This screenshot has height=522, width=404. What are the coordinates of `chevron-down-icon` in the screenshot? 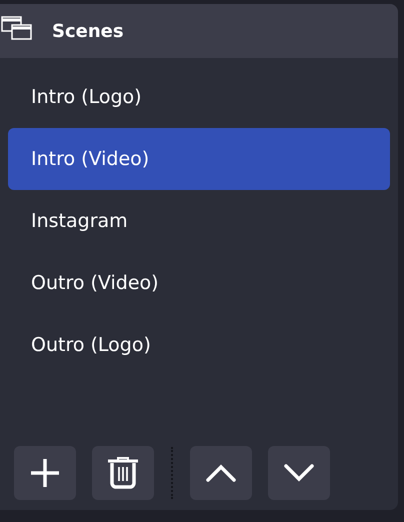 It's located at (299, 473).